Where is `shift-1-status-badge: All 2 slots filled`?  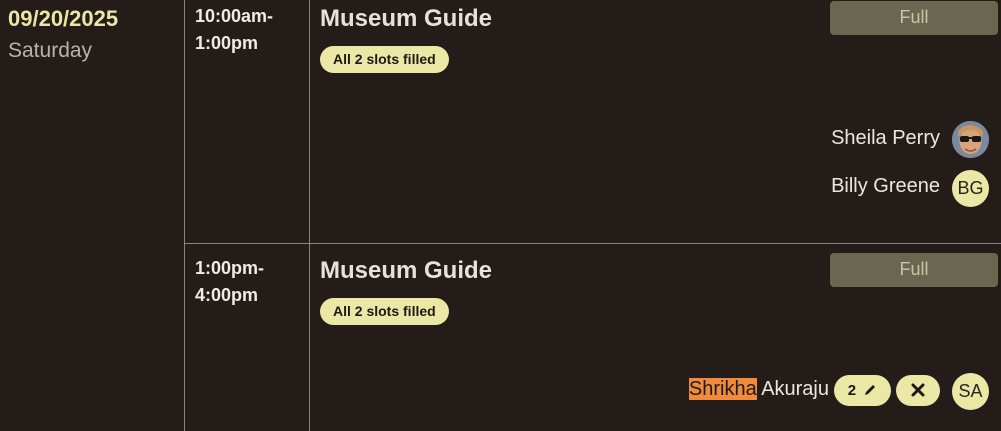 shift-1-status-badge: All 2 slots filled is located at coordinates (384, 59).